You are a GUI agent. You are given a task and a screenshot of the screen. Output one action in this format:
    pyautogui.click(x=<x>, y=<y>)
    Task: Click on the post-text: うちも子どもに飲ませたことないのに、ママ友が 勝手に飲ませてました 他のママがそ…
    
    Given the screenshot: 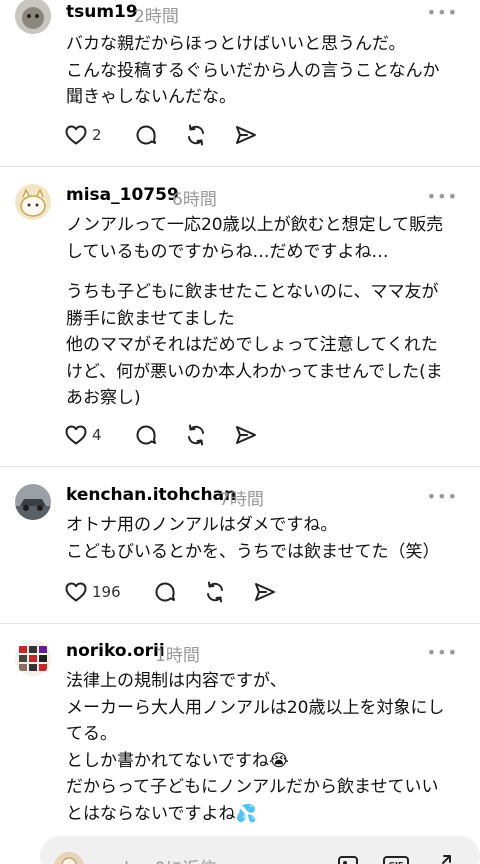 What is the action you would take?
    pyautogui.click(x=254, y=345)
    